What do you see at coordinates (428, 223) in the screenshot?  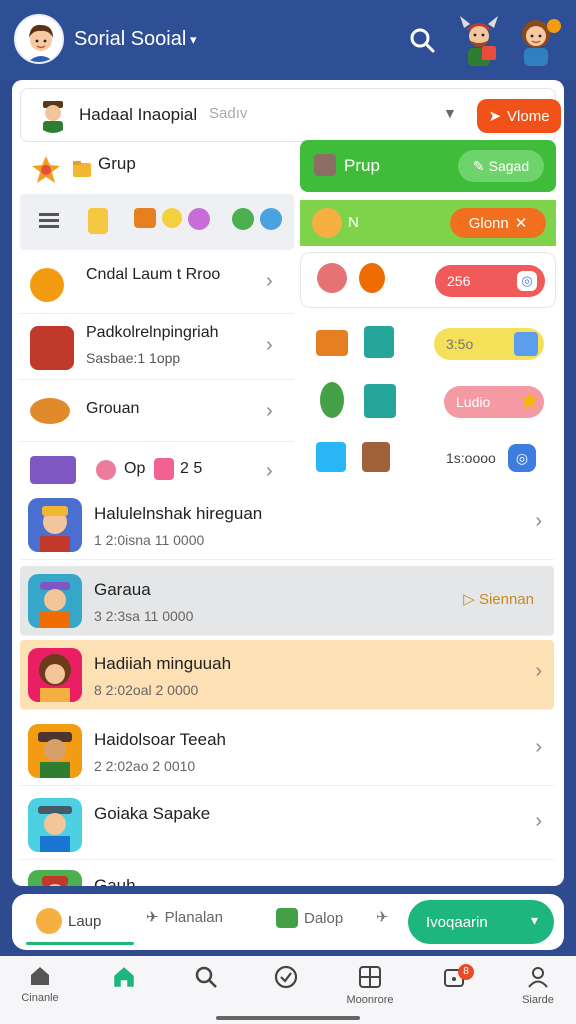 I see `lime-bar: N Glonn ✕` at bounding box center [428, 223].